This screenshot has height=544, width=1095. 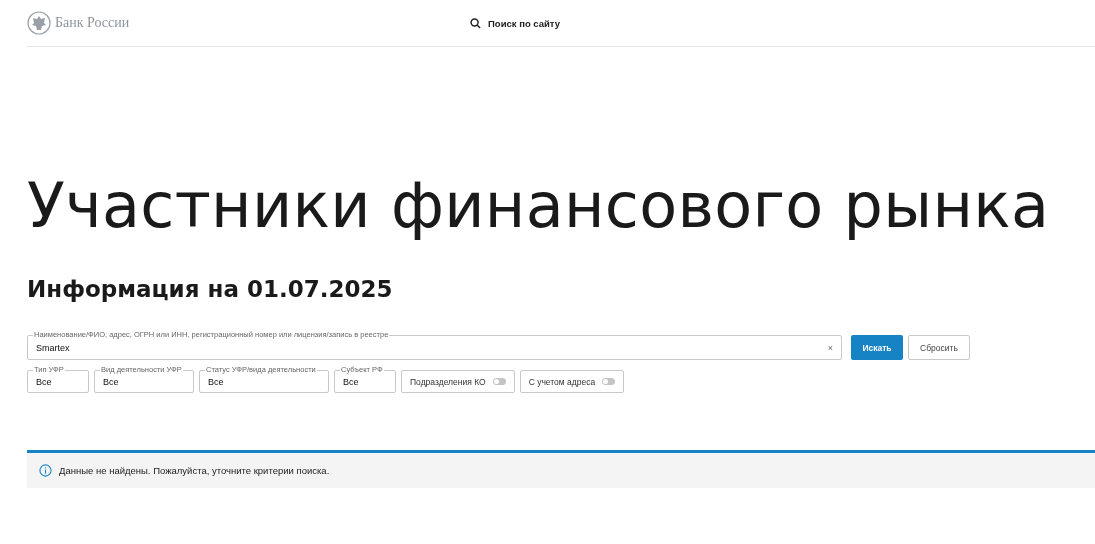 What do you see at coordinates (210, 289) in the screenshot?
I see `info-date-heading: Информация на 01.07.2025` at bounding box center [210, 289].